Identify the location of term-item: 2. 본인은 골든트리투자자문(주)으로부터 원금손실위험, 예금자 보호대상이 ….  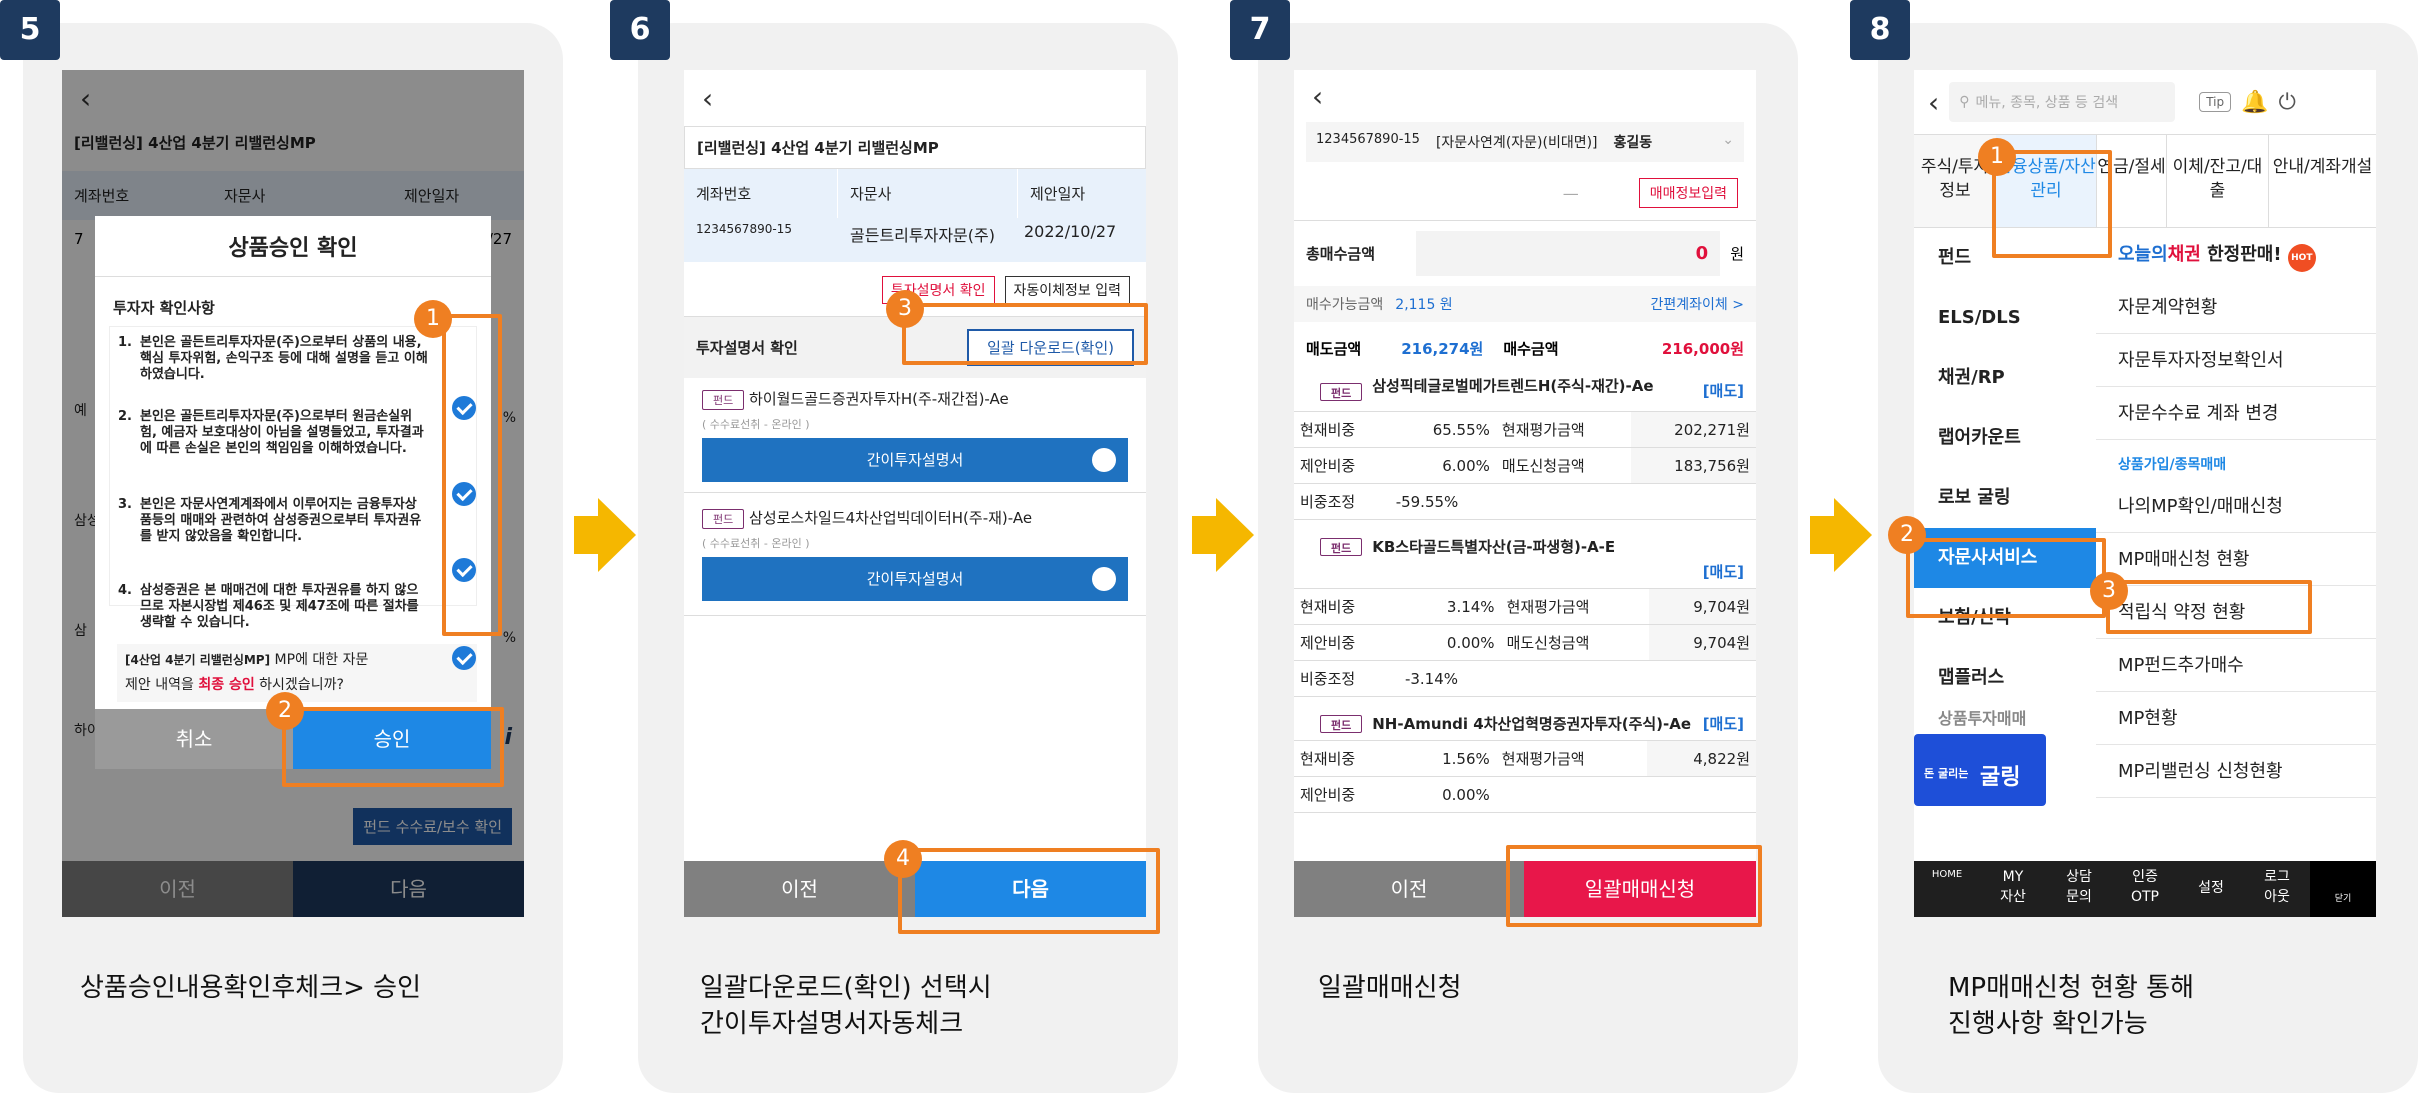
(271, 432).